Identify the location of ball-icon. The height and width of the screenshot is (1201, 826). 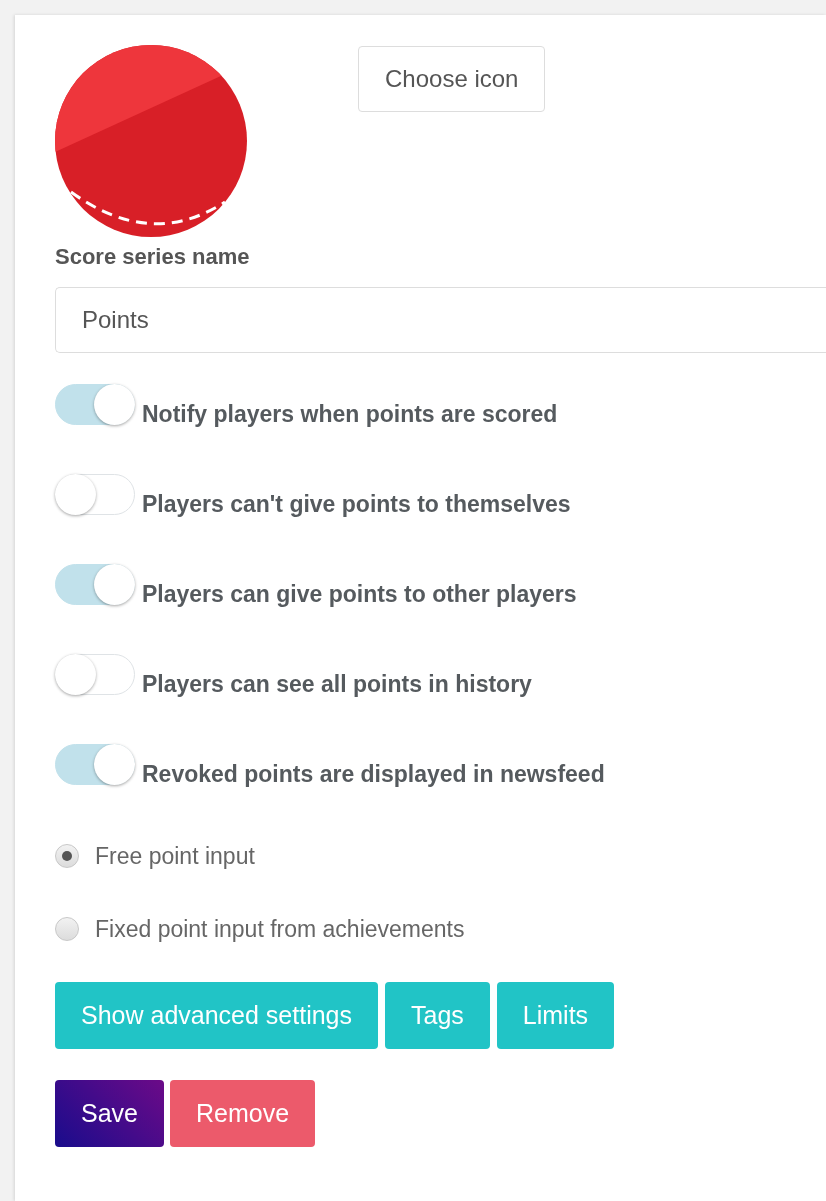
(151, 141).